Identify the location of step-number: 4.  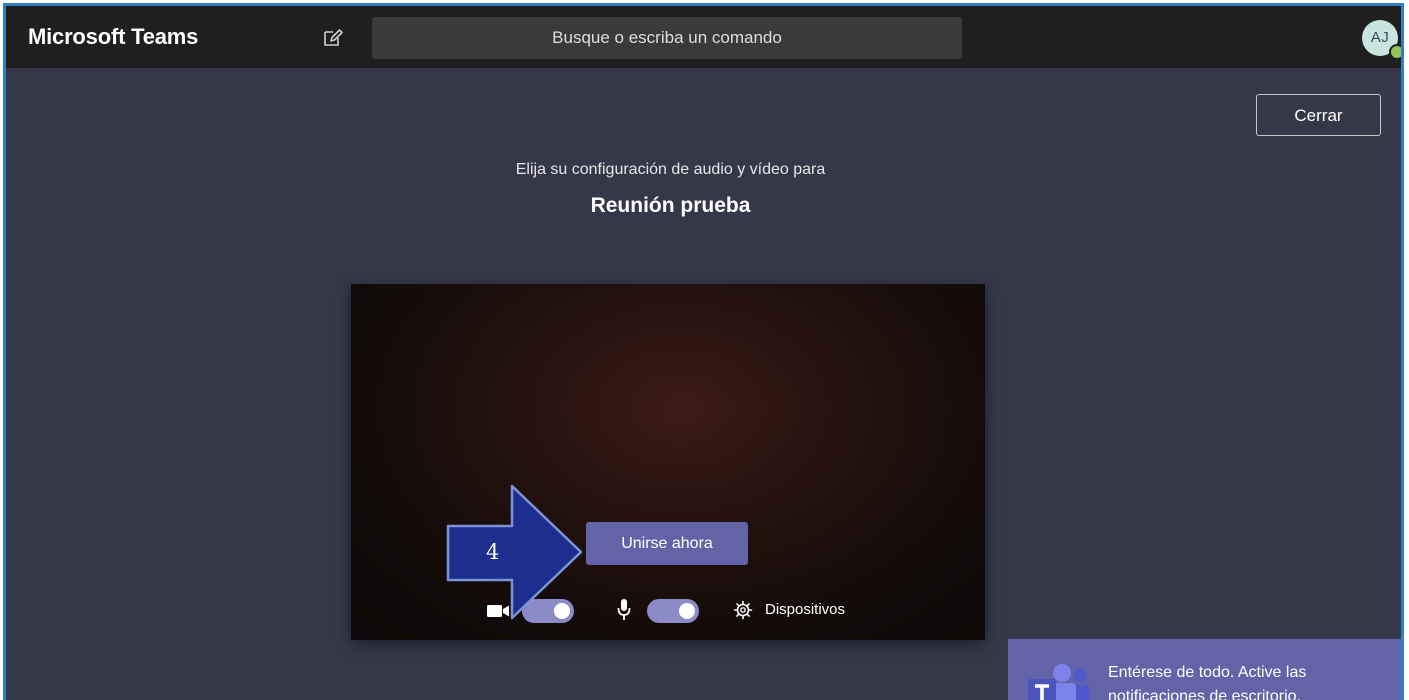
(493, 552).